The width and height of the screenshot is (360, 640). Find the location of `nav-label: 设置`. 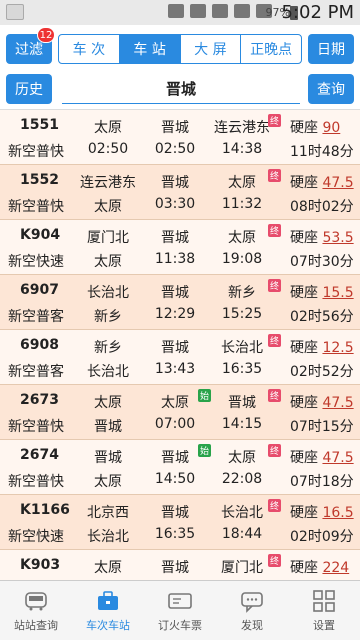

nav-label: 设置 is located at coordinates (324, 625).